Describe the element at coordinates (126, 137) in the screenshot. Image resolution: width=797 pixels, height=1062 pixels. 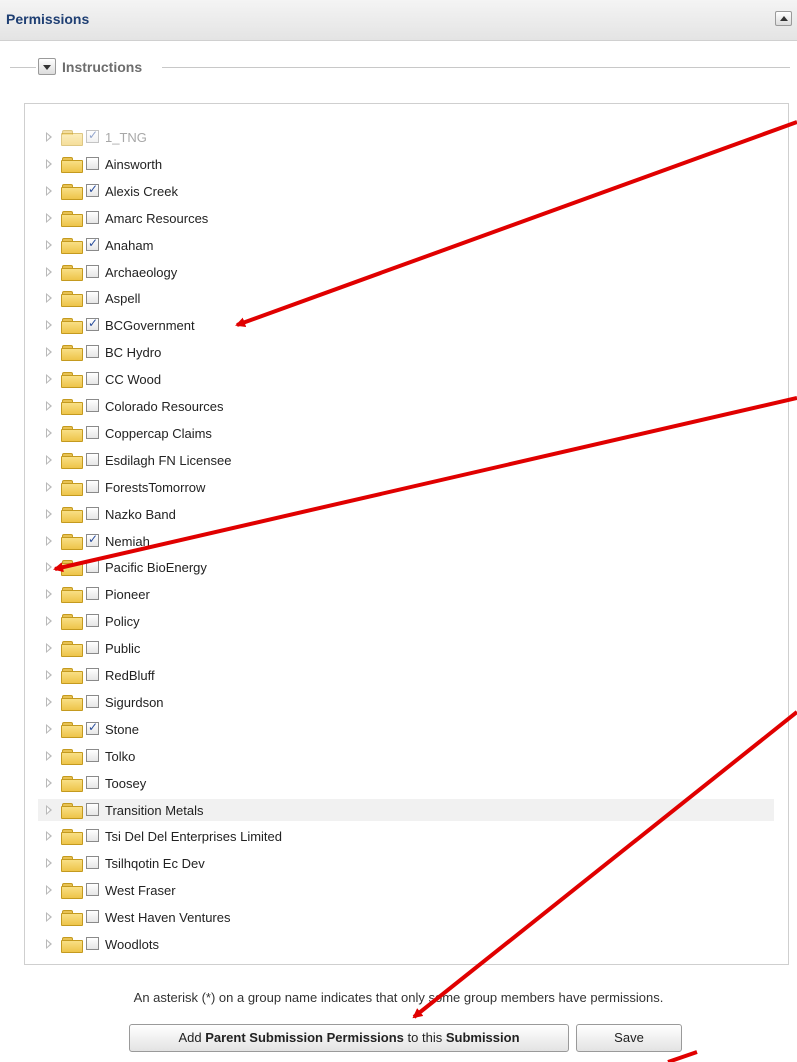
I see `group-label: 1_TNG` at that location.